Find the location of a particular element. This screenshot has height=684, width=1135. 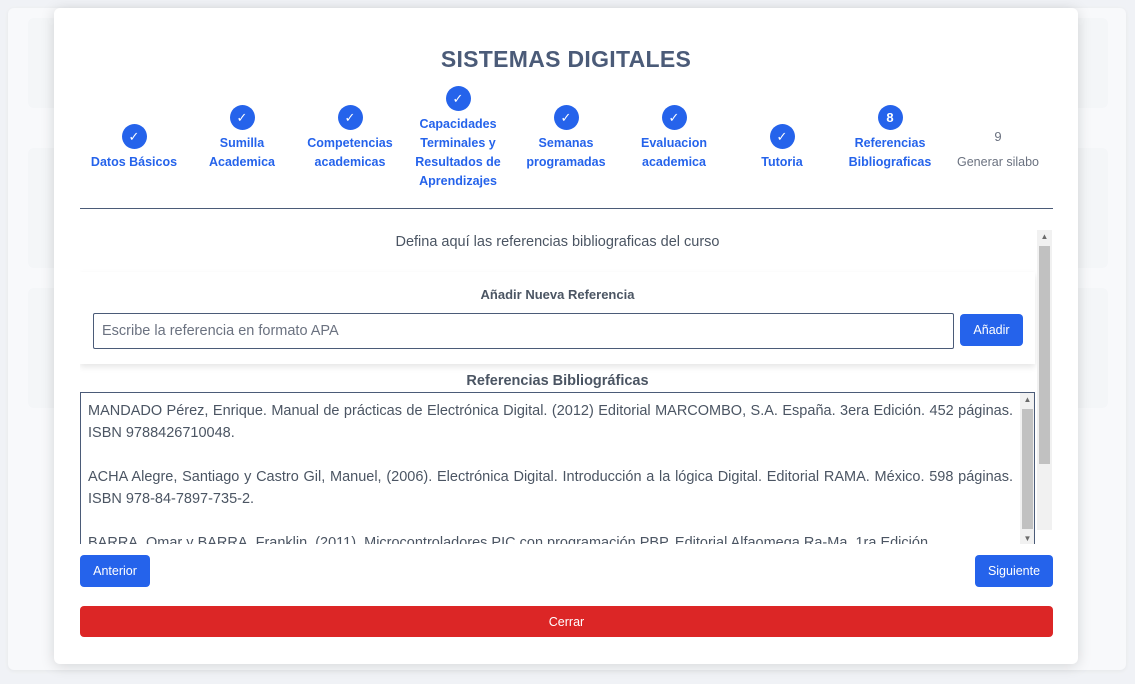

reference-input is located at coordinates (523, 331).